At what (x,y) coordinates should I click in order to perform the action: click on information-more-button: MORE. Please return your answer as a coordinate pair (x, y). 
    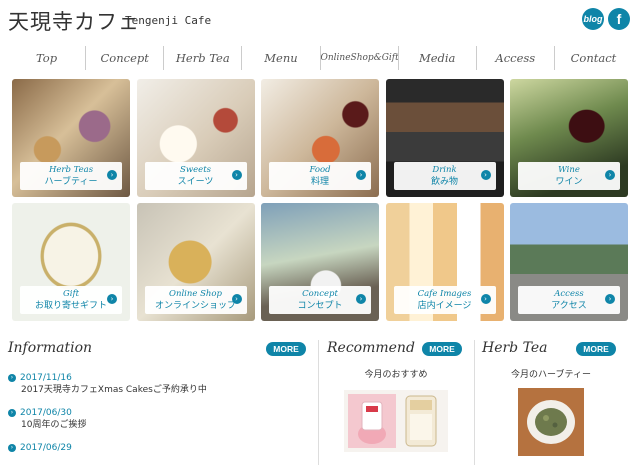
    Looking at the image, I should click on (286, 349).